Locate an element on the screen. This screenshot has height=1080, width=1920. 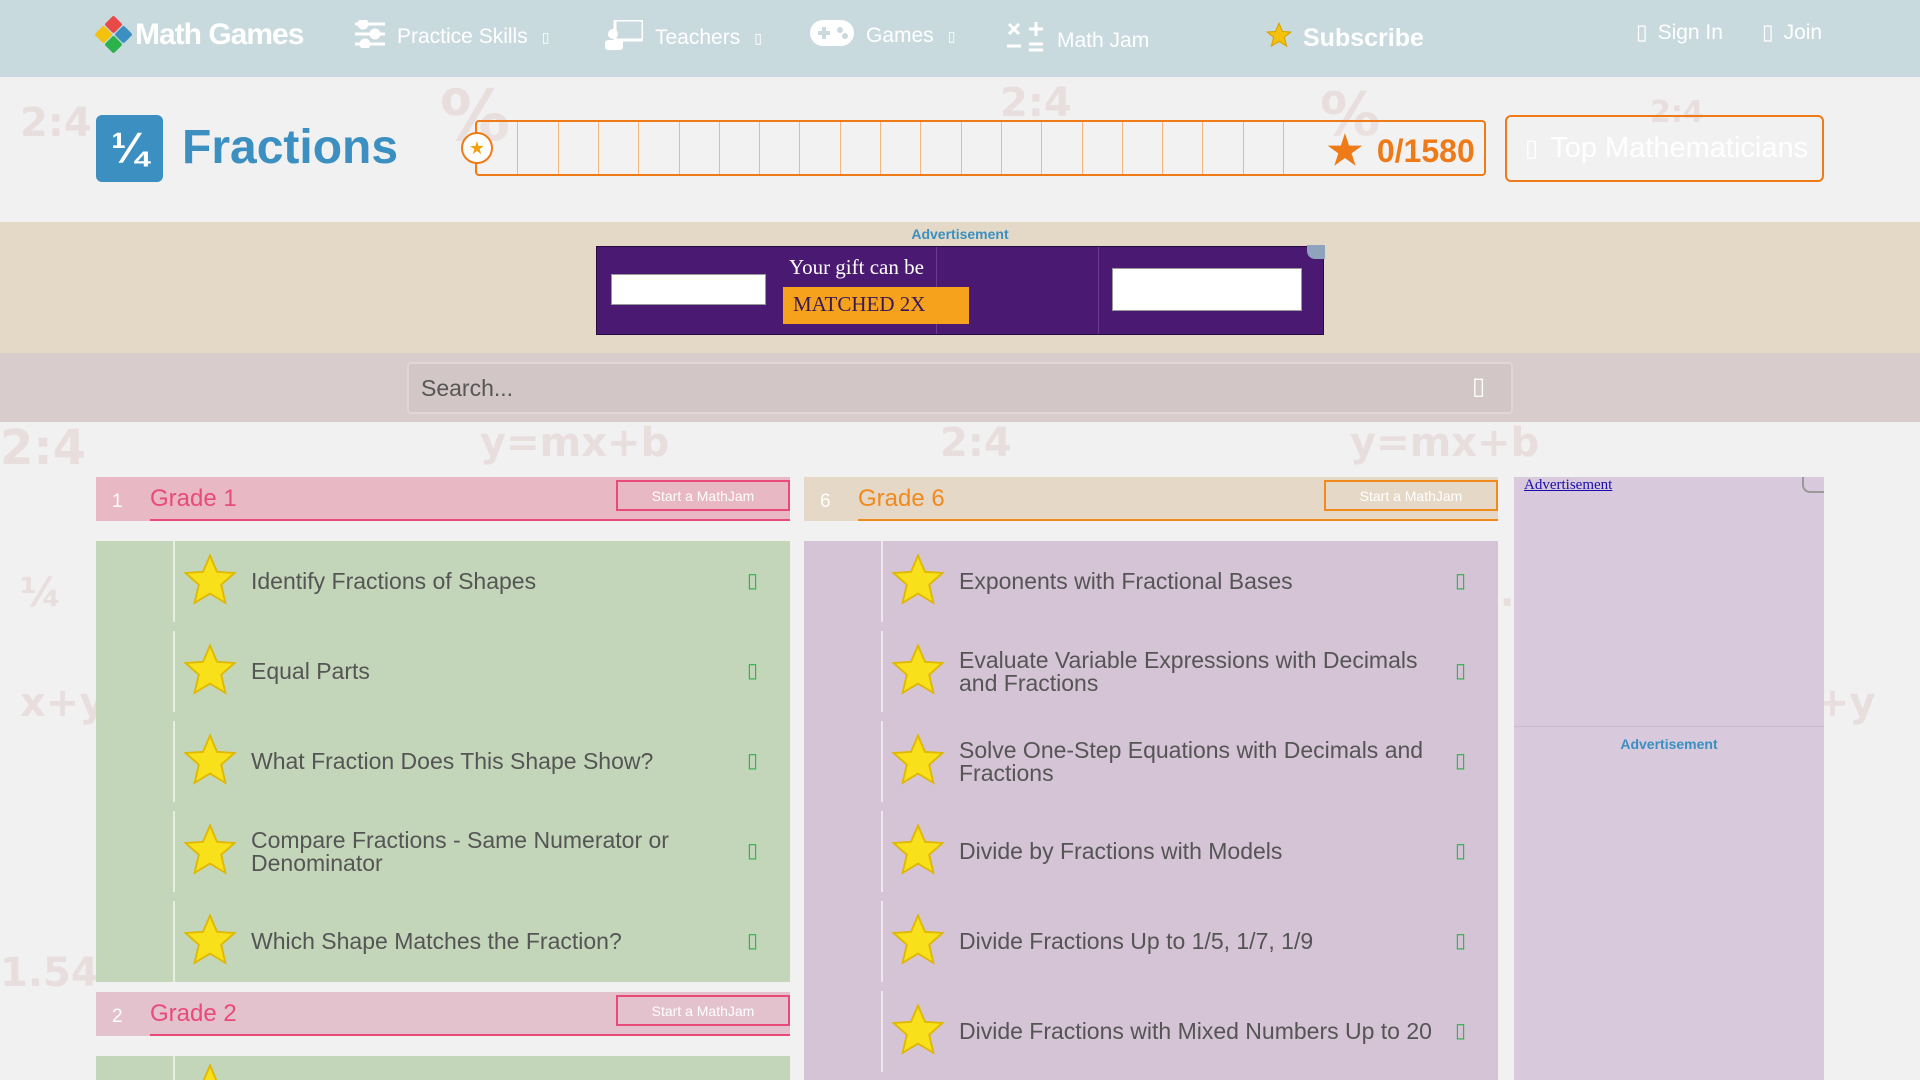
list-item: Which Shape Matches the Fraction? ▯ is located at coordinates (443, 941).